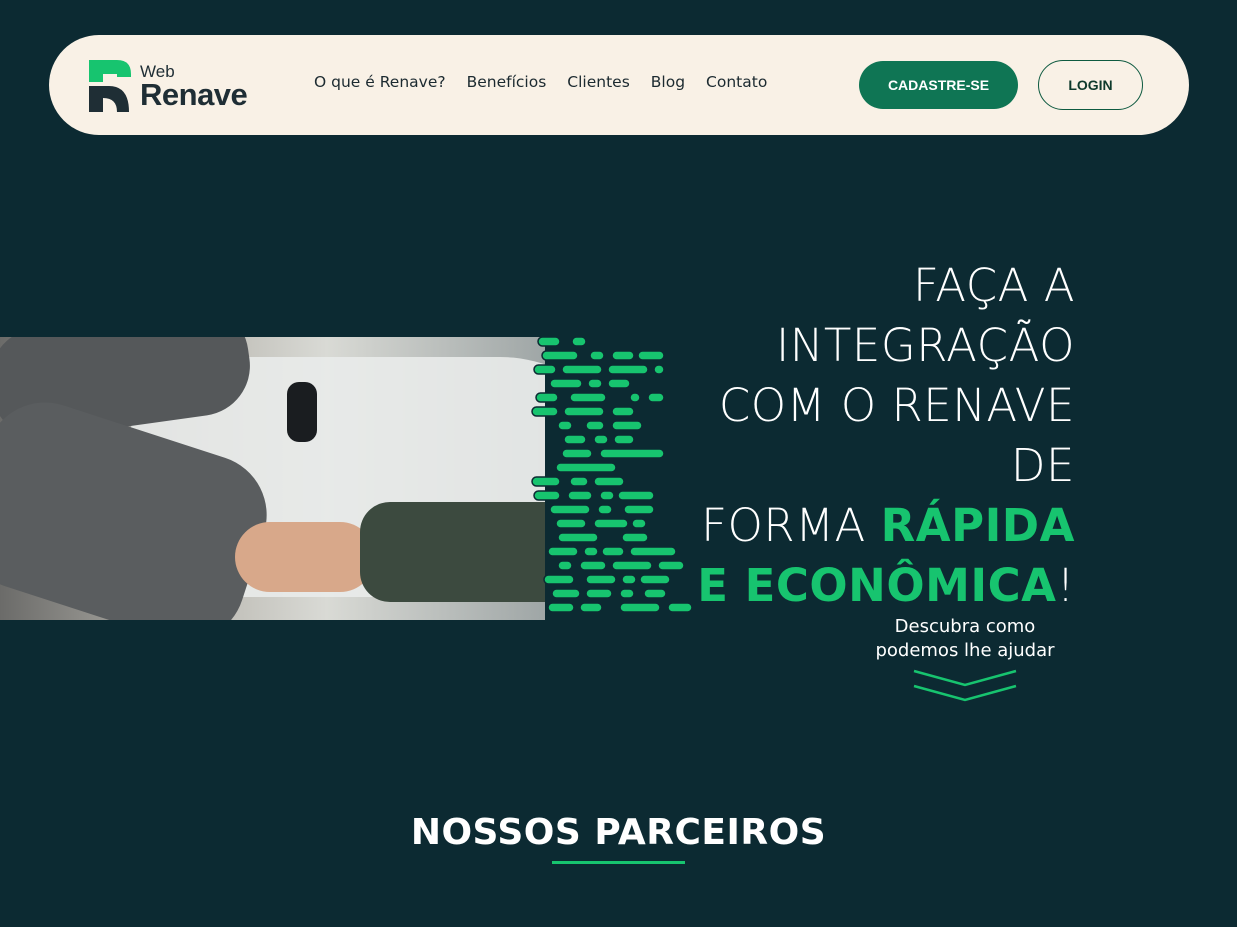 The height and width of the screenshot is (927, 1237). Describe the element at coordinates (736, 82) in the screenshot. I see `nav-link-contact: Contato` at that location.